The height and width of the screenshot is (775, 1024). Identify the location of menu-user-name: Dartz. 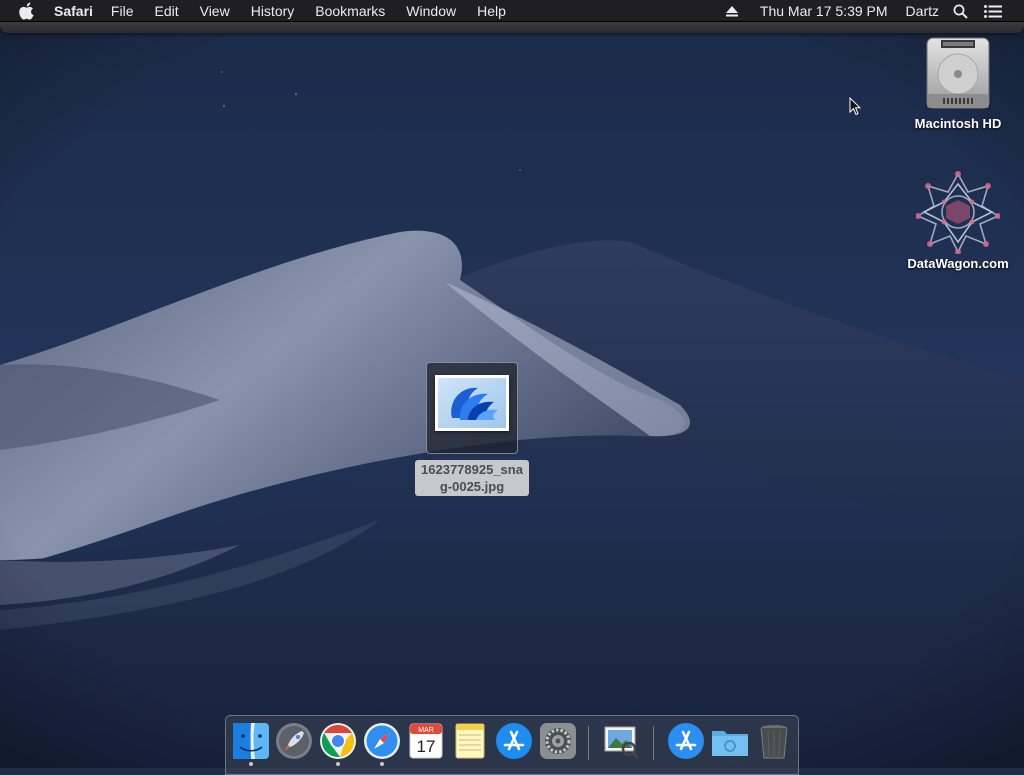
(922, 11).